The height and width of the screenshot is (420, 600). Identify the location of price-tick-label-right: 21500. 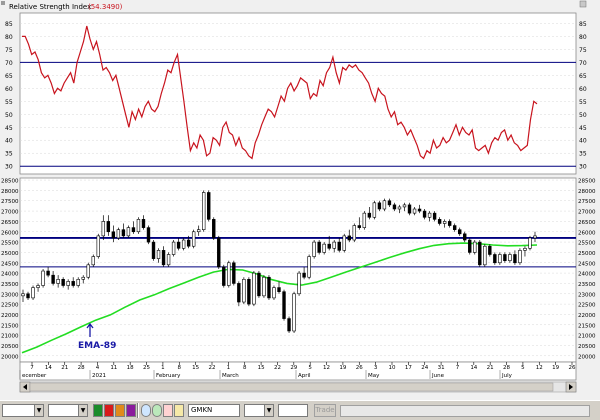
(587, 326).